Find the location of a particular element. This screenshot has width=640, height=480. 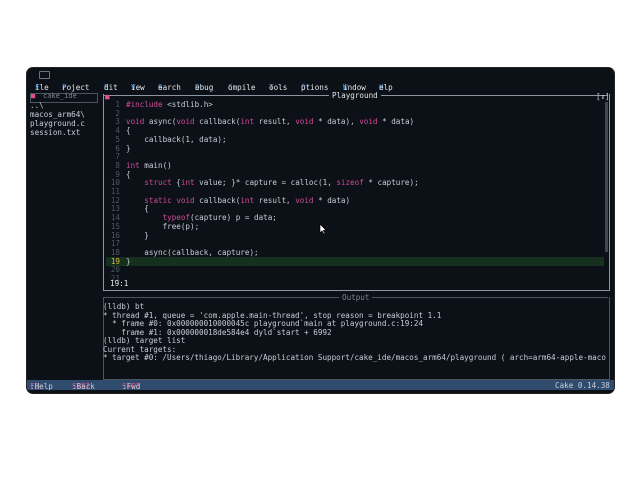

code-text: typeof(capture) p = data; is located at coordinates (219, 218).